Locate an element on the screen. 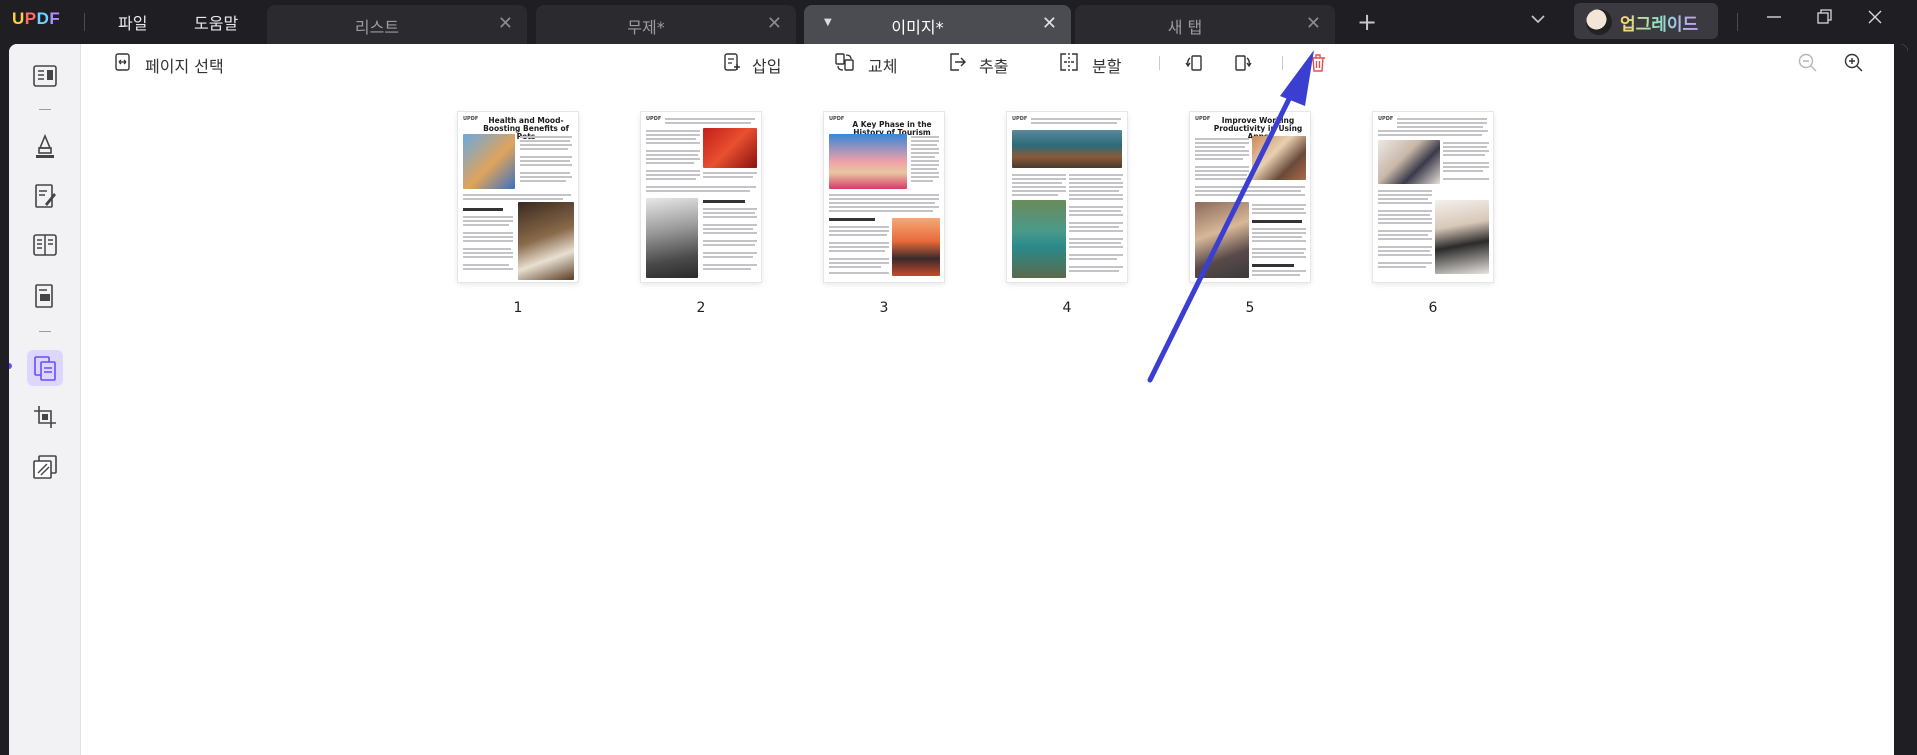 The image size is (1917, 755). tab-new: 새 탭 ✕ is located at coordinates (1205, 24).